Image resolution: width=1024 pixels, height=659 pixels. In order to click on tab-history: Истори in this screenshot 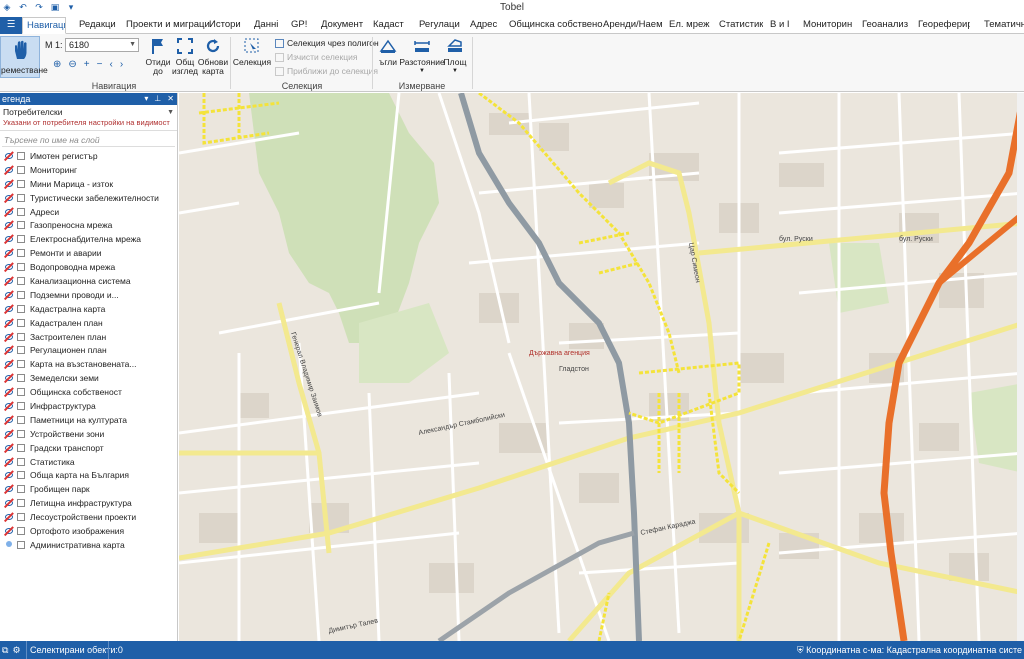, I will do `click(225, 25)`.